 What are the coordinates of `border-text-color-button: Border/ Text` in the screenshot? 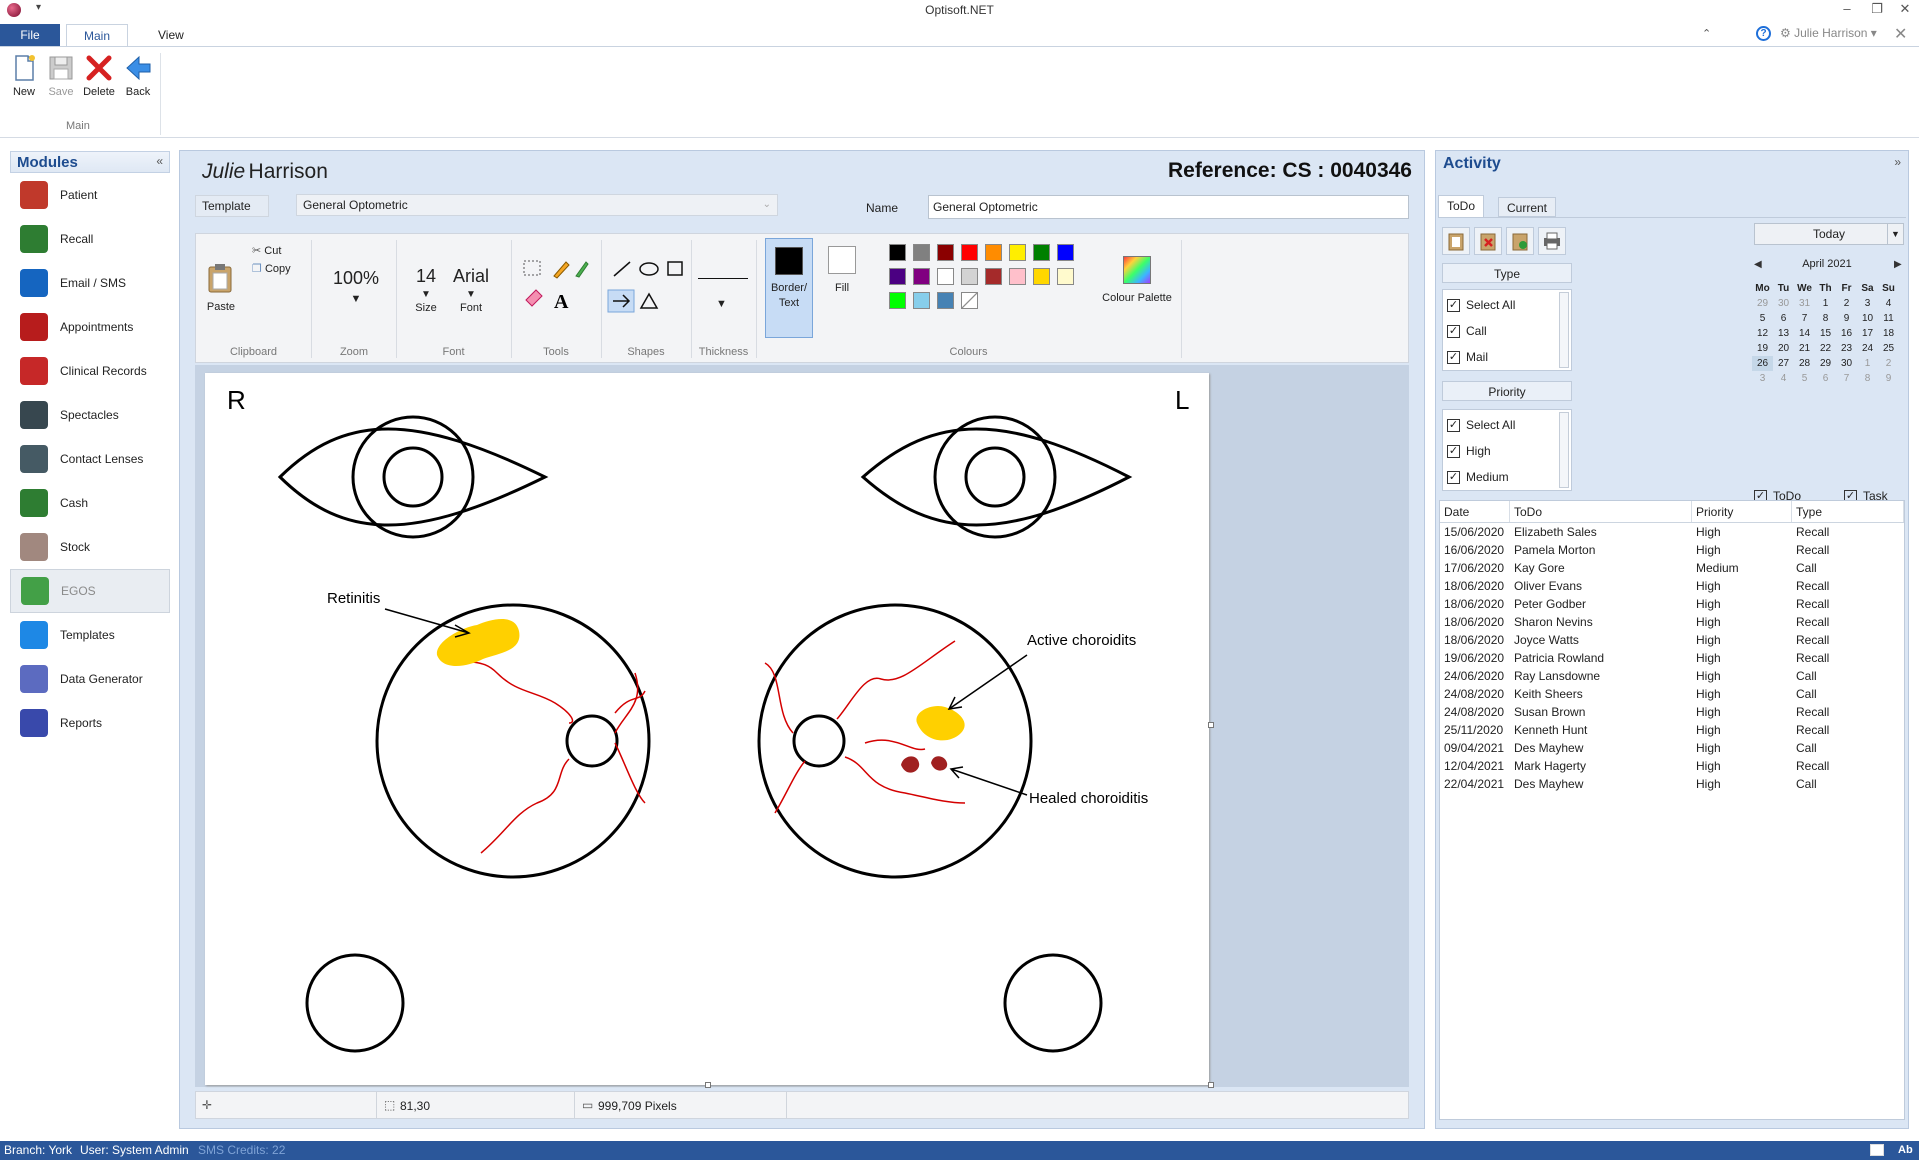 It's located at (789, 288).